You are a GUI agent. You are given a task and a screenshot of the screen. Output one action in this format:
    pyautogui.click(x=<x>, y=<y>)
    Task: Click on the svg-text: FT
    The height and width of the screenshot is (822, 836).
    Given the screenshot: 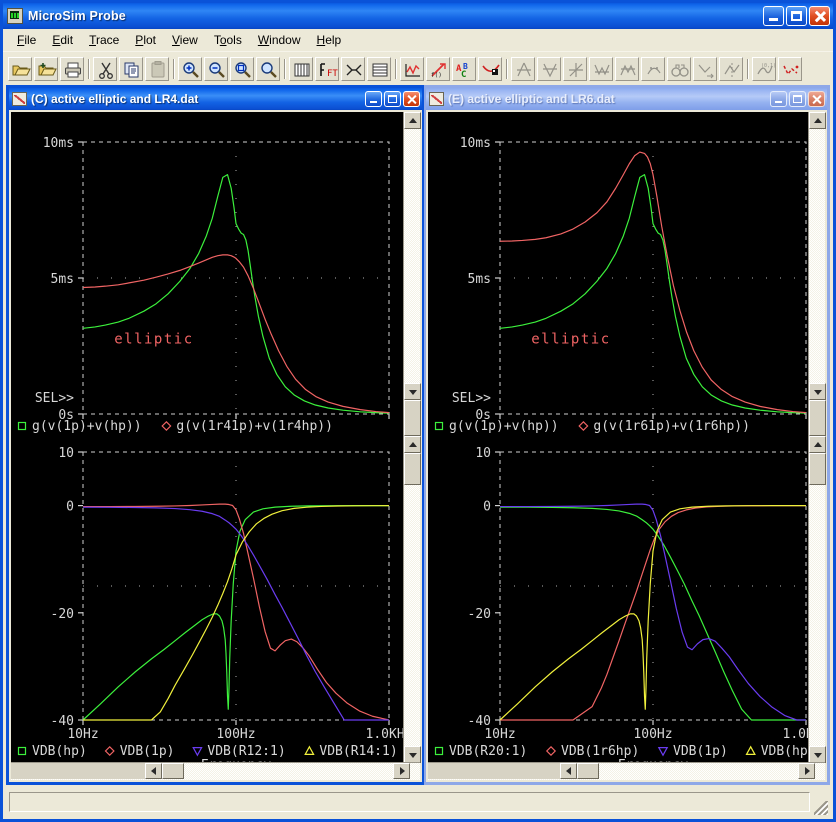 What is the action you would take?
    pyautogui.click(x=332, y=74)
    